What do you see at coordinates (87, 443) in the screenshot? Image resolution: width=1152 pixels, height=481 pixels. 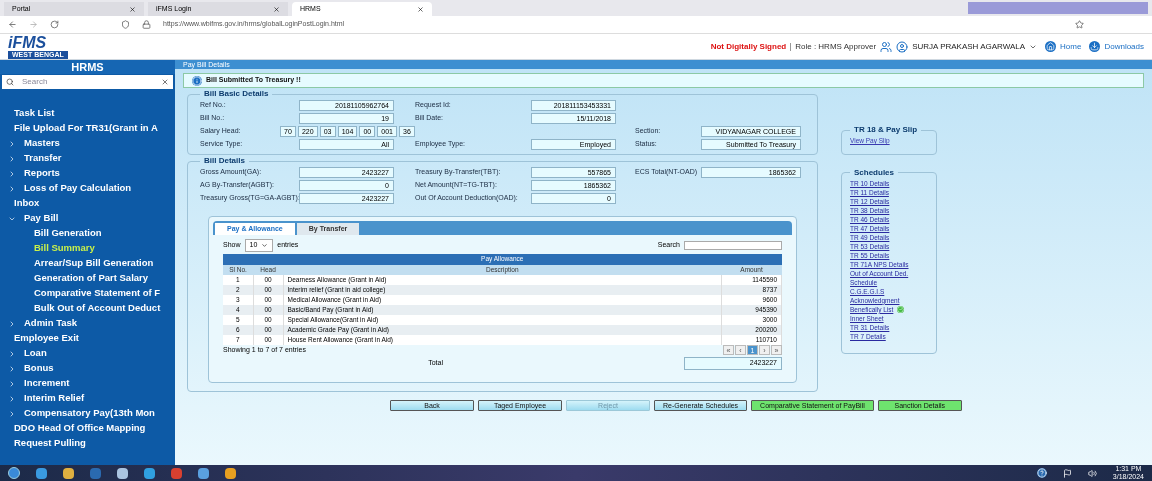 I see `sidebar-item: Request Pulling` at bounding box center [87, 443].